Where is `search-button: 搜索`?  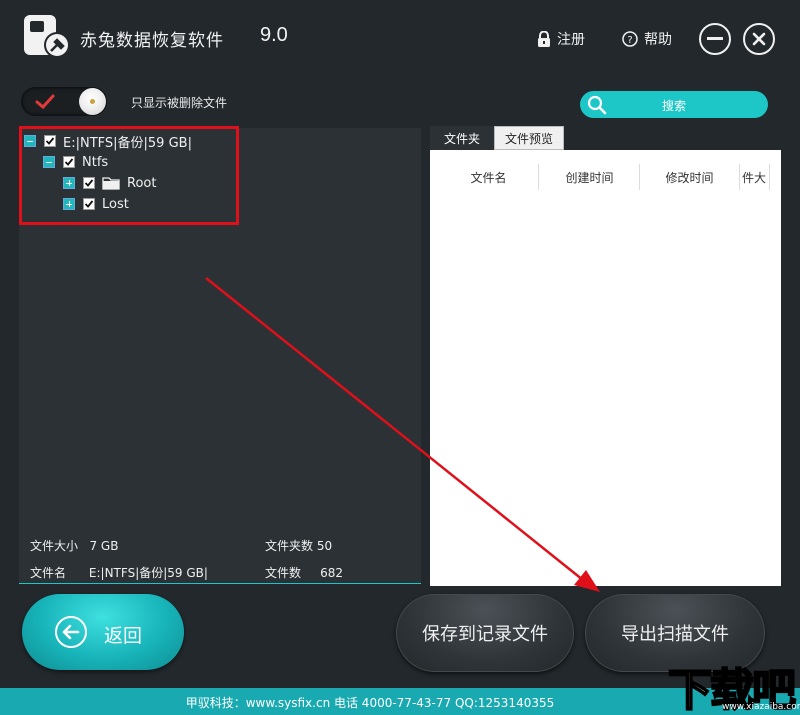
search-button: 搜索 is located at coordinates (674, 104).